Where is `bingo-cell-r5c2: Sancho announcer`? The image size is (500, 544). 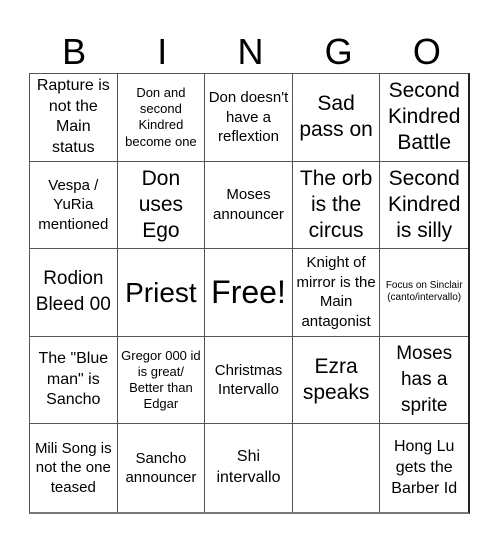
bingo-cell-r5c2: Sancho announcer is located at coordinates (162, 468).